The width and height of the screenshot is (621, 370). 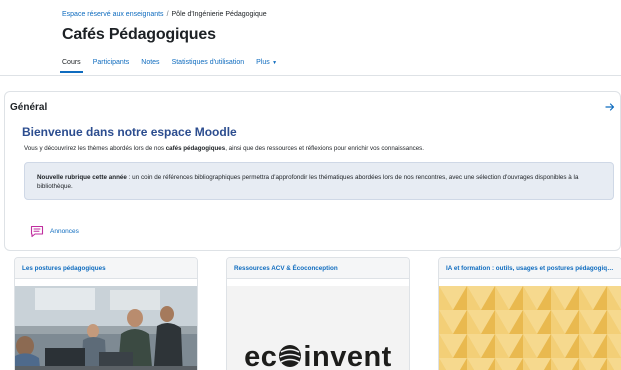 I want to click on tabs-divider, so click(x=310, y=75).